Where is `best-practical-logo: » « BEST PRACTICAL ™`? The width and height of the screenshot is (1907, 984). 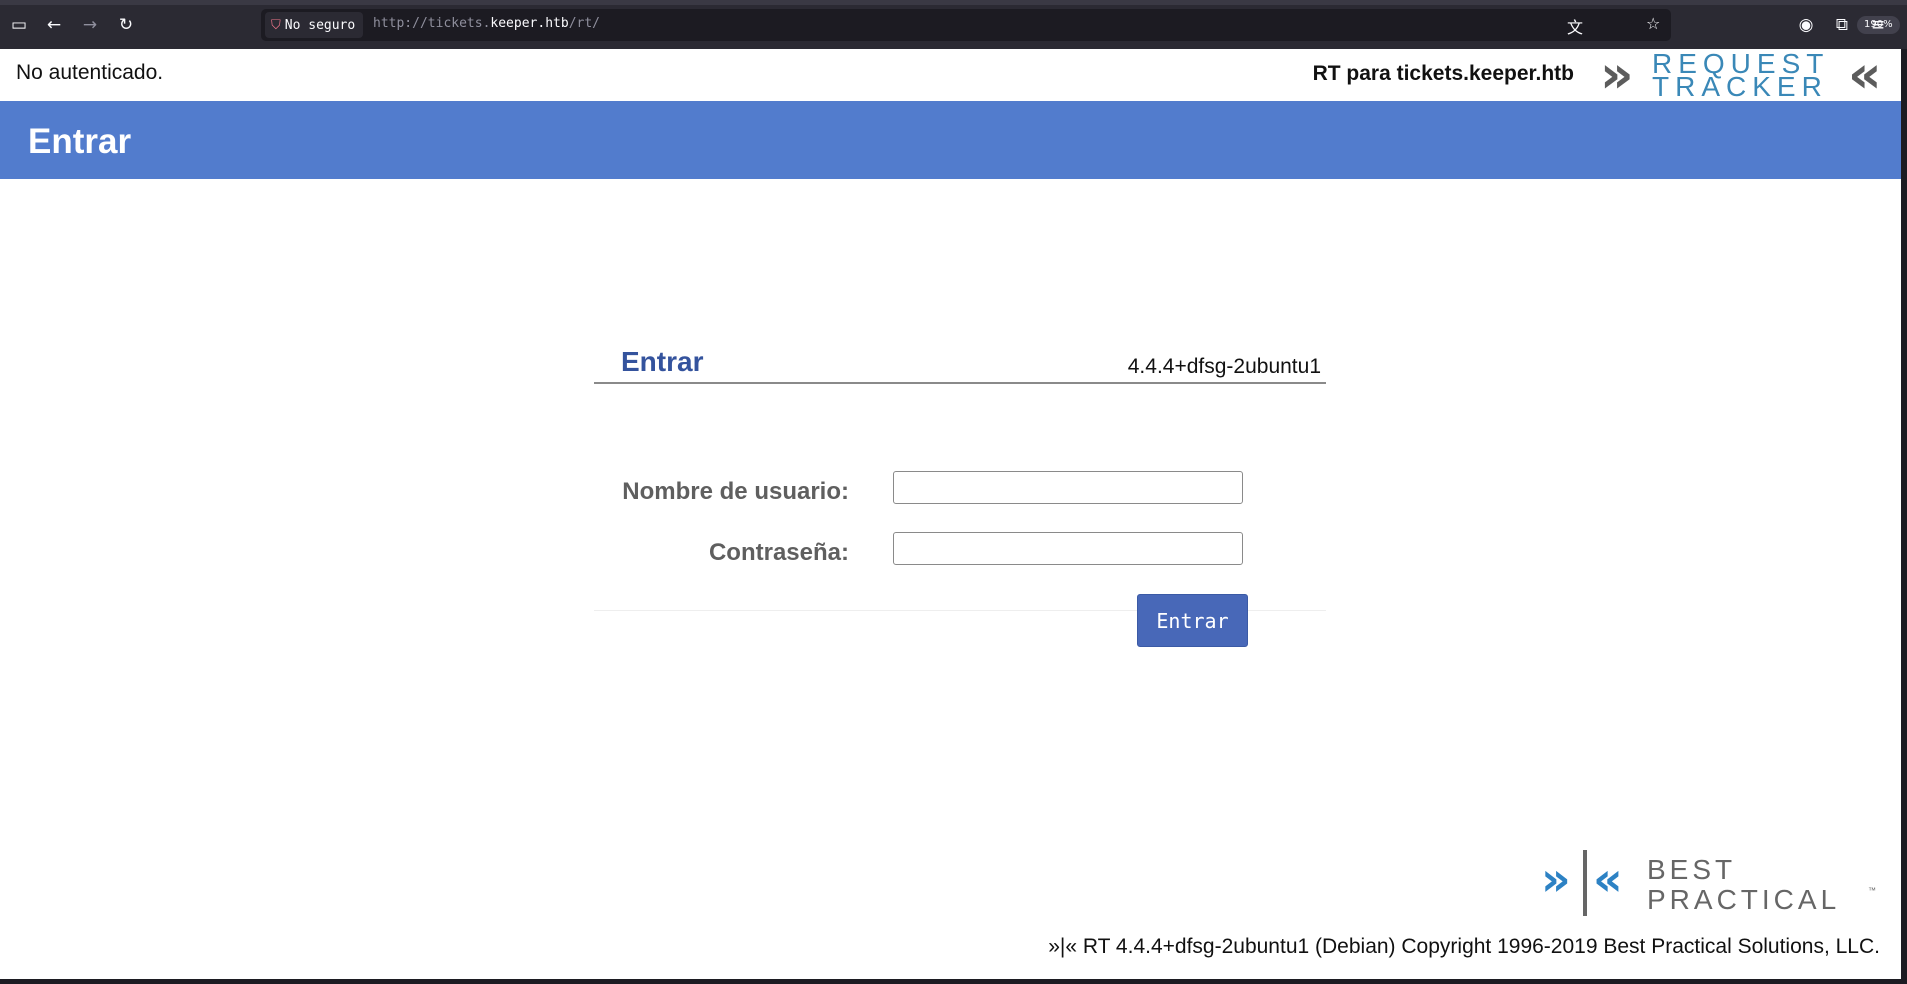 best-practical-logo: » « BEST PRACTICAL ™ is located at coordinates (1711, 883).